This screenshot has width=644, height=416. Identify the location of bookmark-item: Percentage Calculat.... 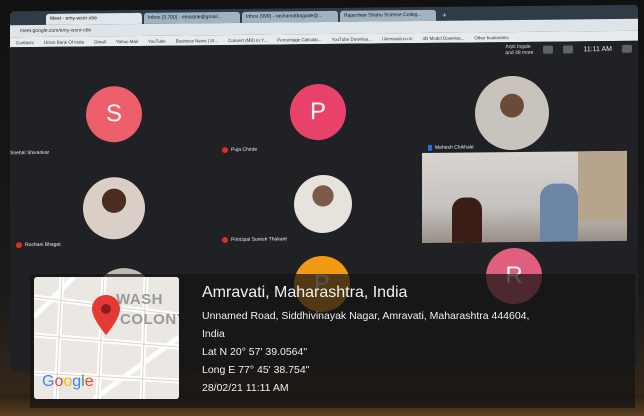
(299, 39).